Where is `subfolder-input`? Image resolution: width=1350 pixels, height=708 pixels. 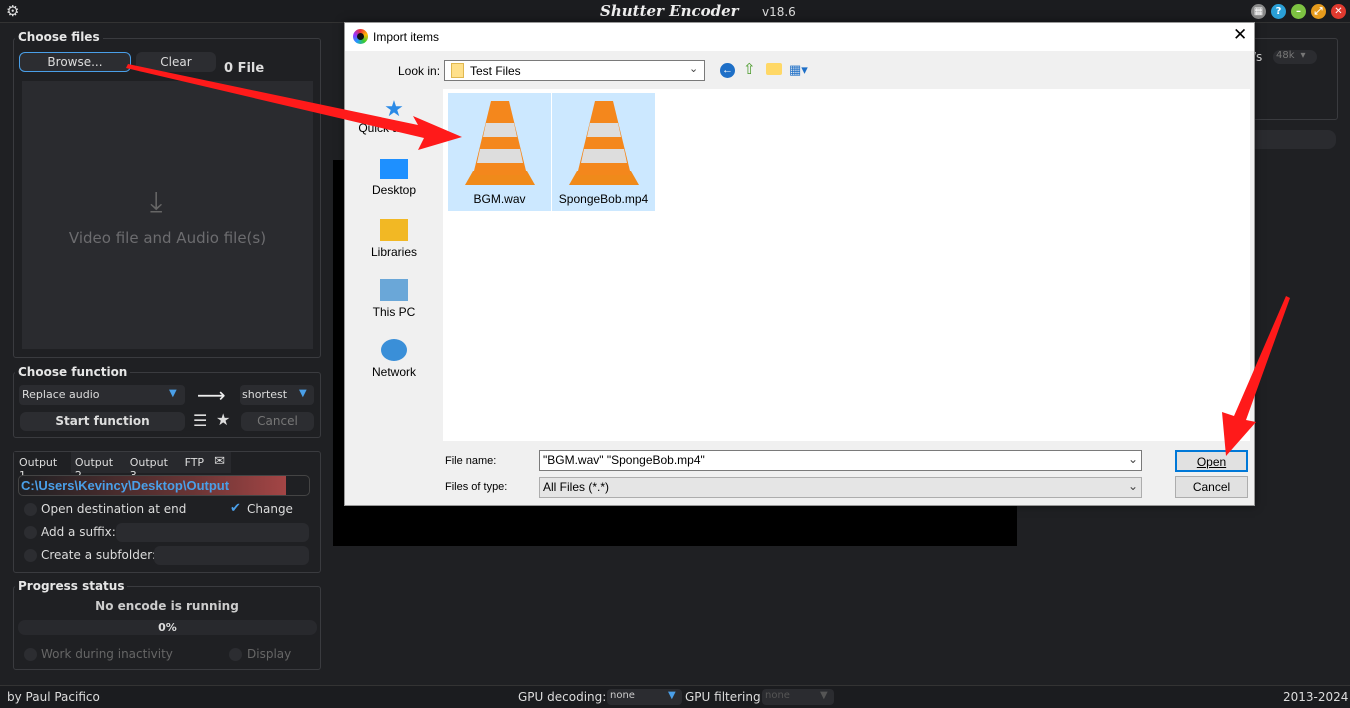
subfolder-input is located at coordinates (231, 555).